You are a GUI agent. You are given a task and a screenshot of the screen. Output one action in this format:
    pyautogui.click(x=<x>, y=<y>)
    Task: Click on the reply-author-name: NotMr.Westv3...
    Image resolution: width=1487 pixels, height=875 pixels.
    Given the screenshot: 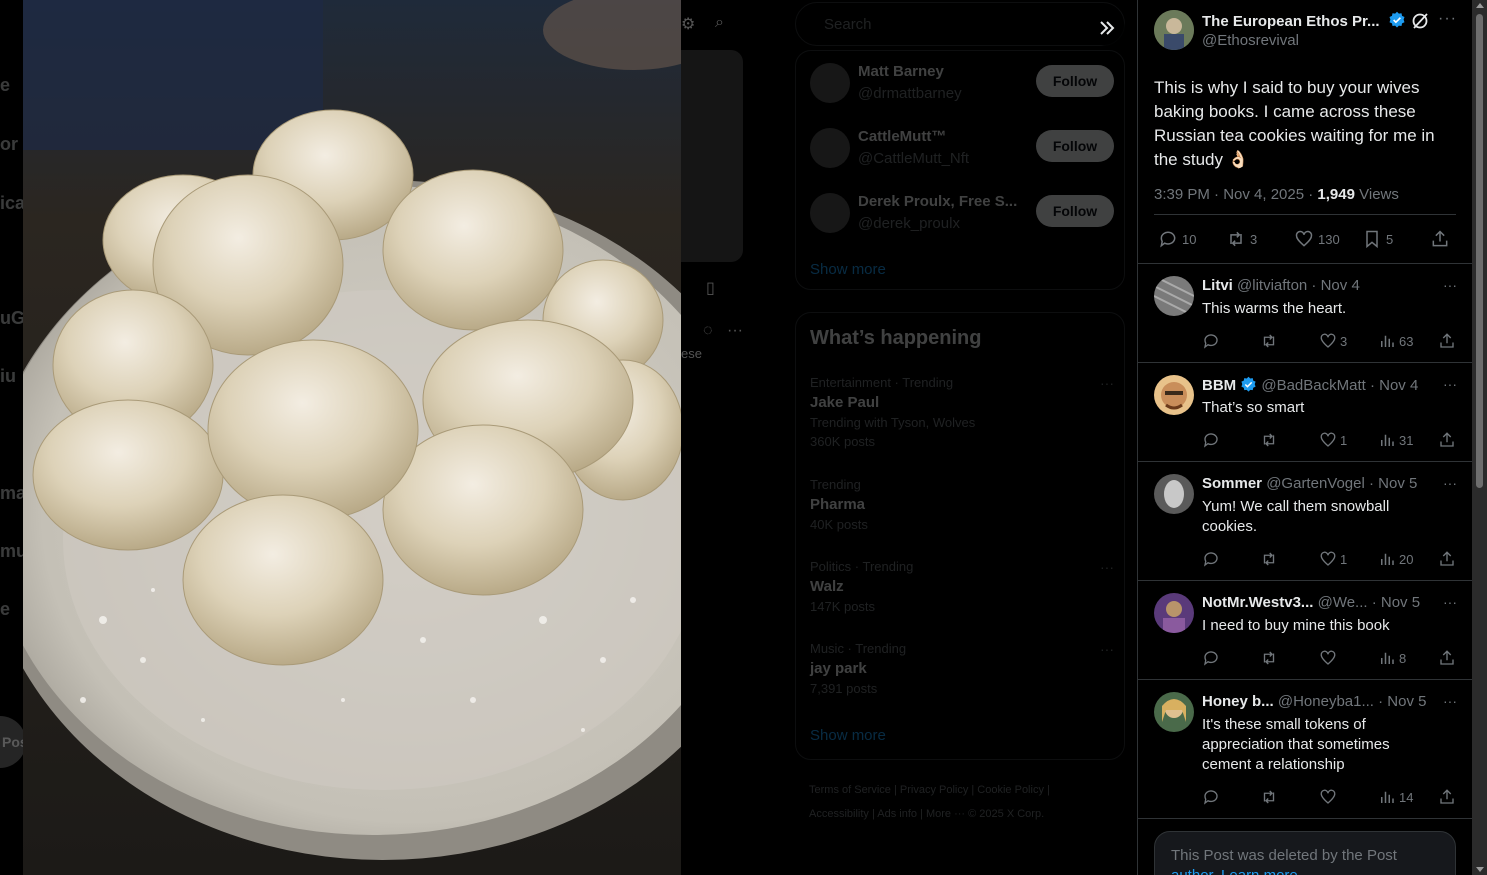 What is the action you would take?
    pyautogui.click(x=1257, y=602)
    